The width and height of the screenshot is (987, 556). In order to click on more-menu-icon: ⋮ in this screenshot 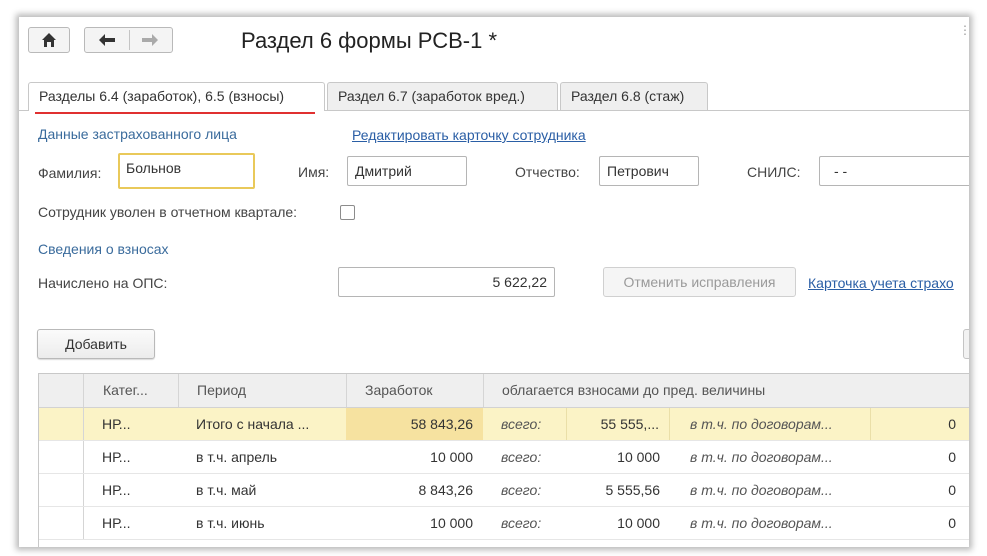, I will do `click(964, 30)`.